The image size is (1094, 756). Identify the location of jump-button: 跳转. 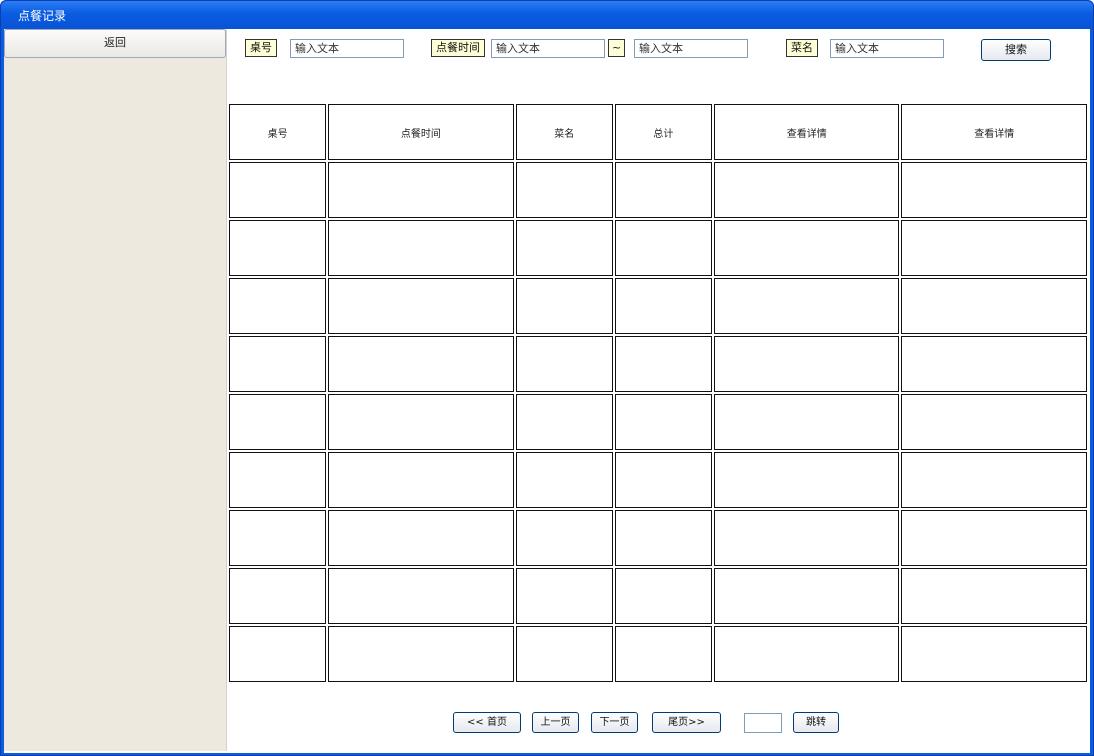
(816, 722).